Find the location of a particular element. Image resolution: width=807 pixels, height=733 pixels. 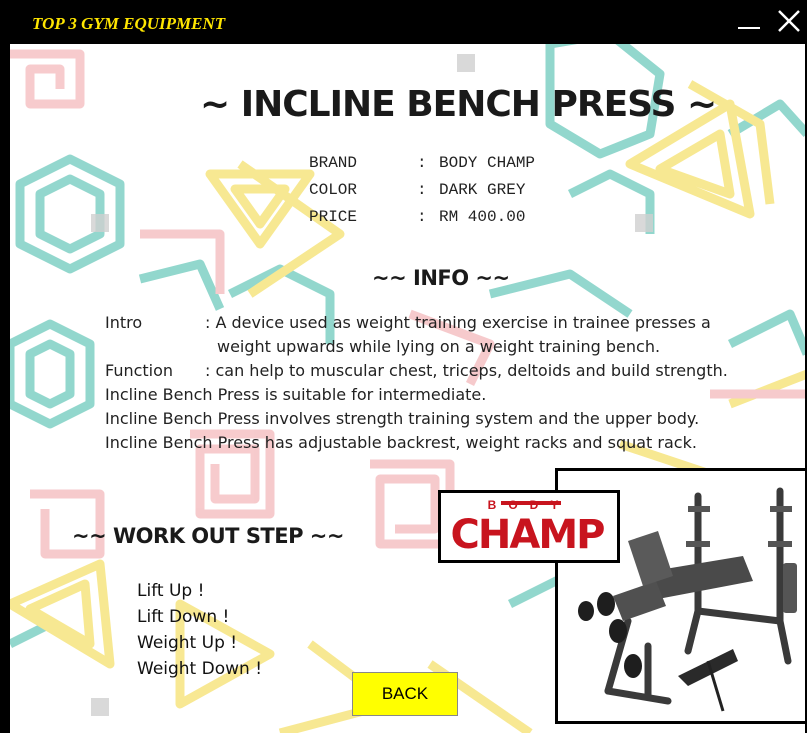

spec-label: PRICE is located at coordinates (333, 217).